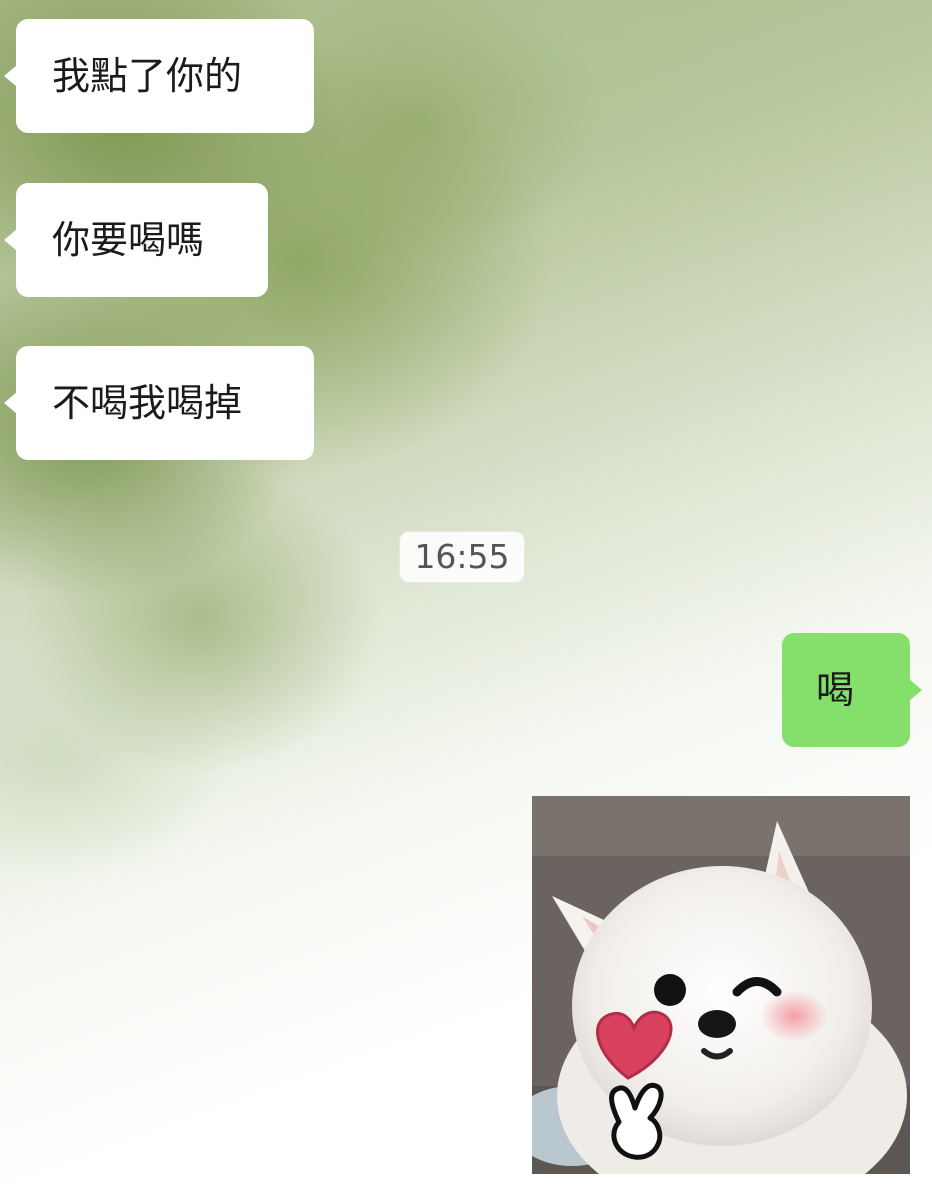 The width and height of the screenshot is (932, 1200). I want to click on message-text: 不喝我喝掉, so click(147, 403).